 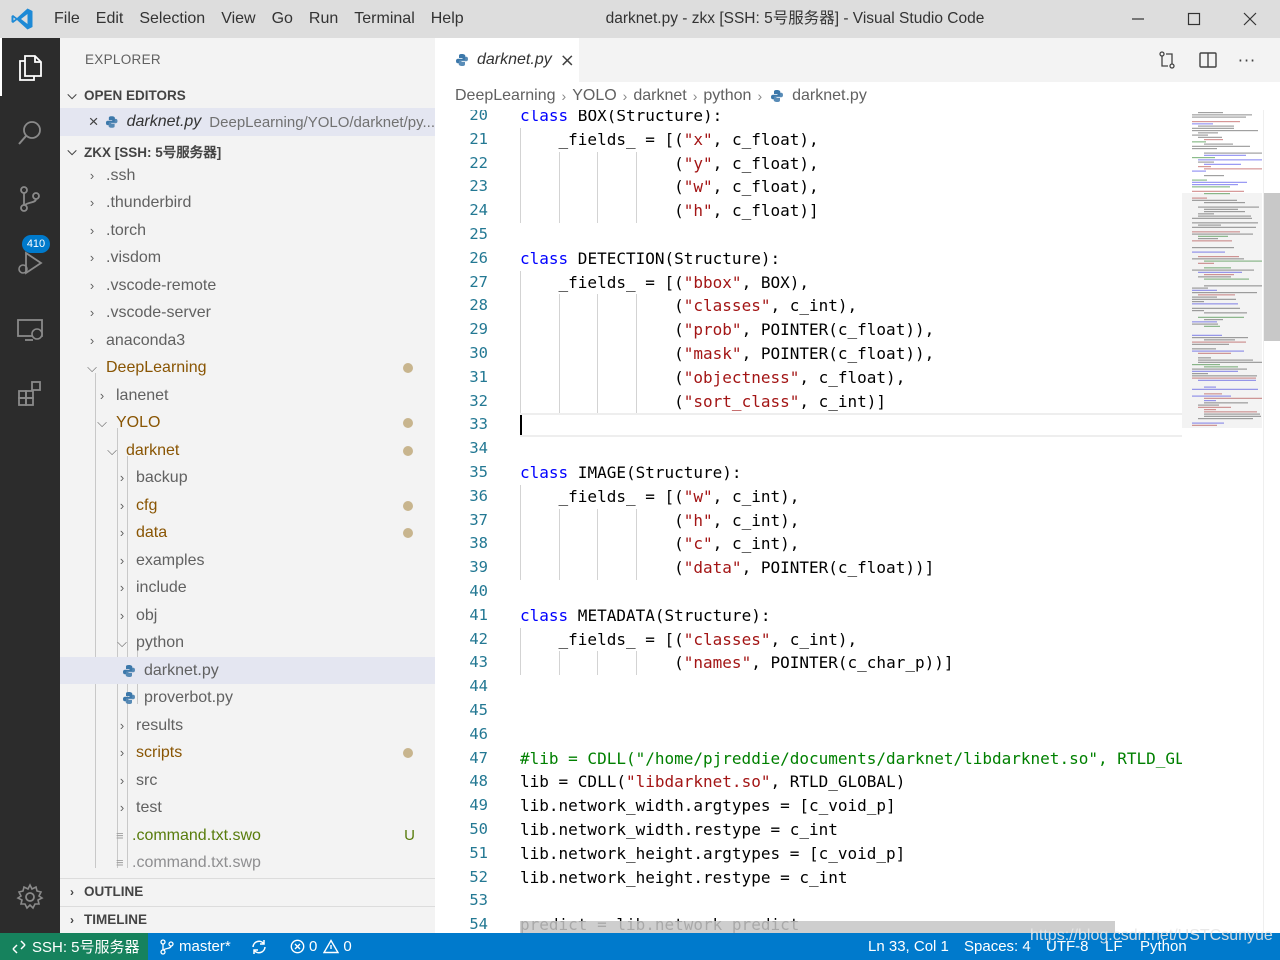 What do you see at coordinates (247, 919) in the screenshot?
I see `timeline-header: › TIMELINE` at bounding box center [247, 919].